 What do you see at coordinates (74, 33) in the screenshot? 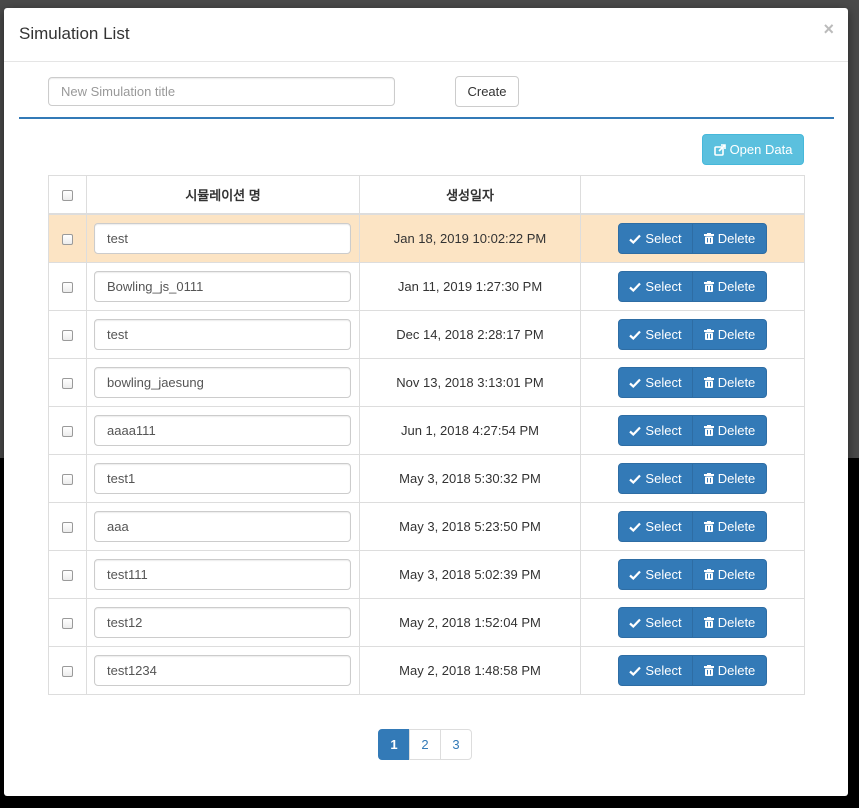
I see `modal-title: Simulation List` at bounding box center [74, 33].